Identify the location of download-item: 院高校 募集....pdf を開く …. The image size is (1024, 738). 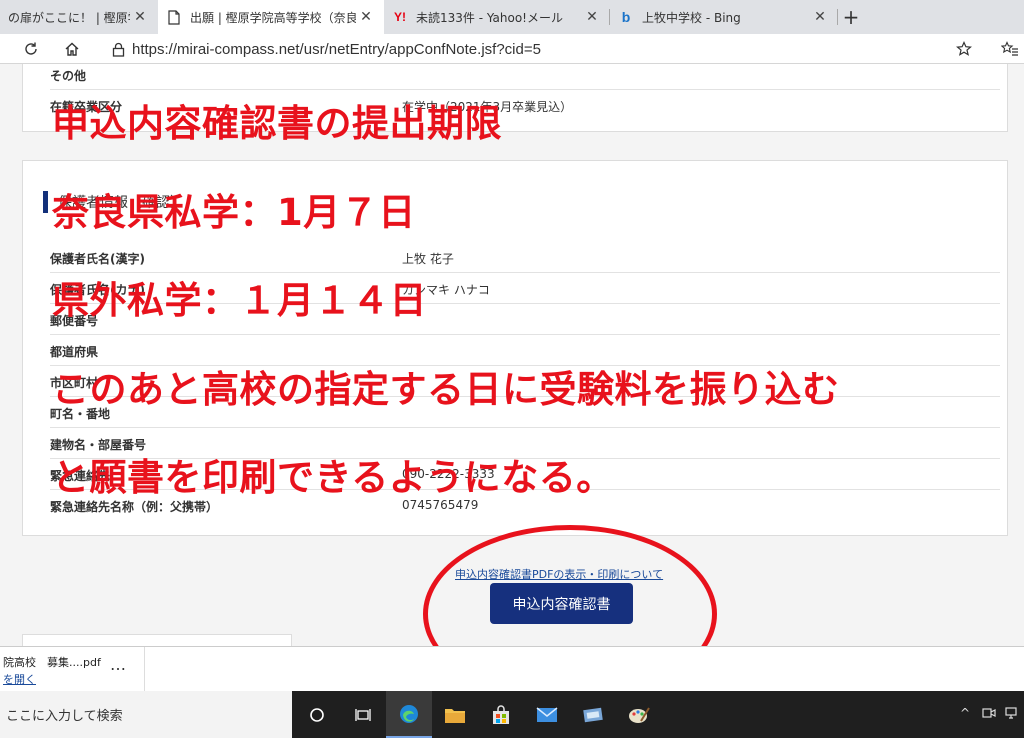
(72, 669).